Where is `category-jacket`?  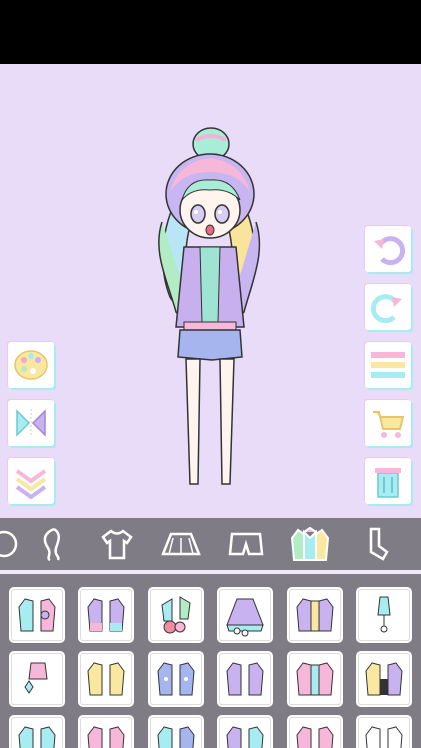
category-jacket is located at coordinates (310, 544).